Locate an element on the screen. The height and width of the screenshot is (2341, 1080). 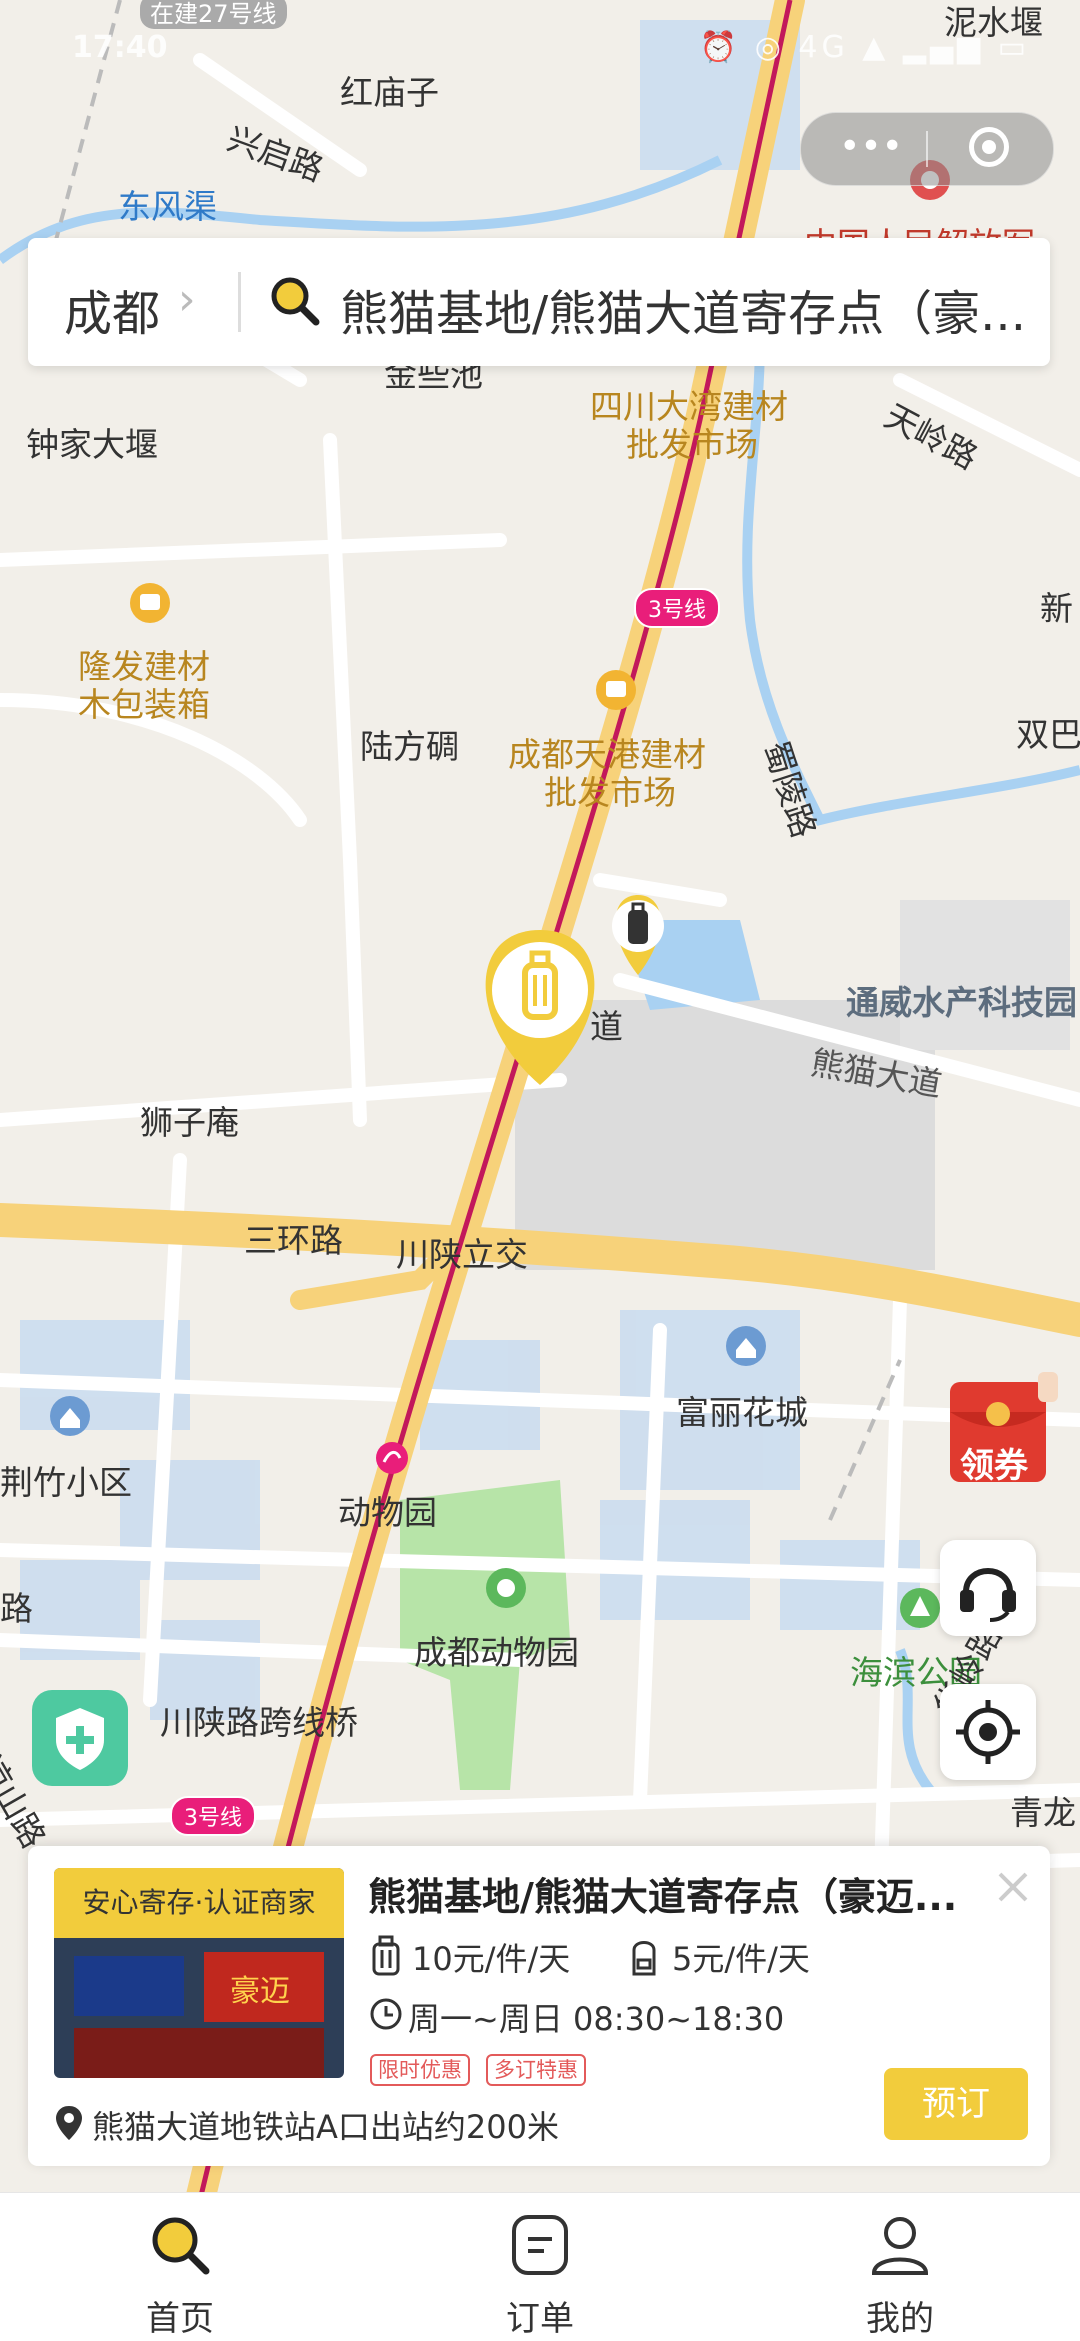
tab-orders: 订单 is located at coordinates (540, 2267).